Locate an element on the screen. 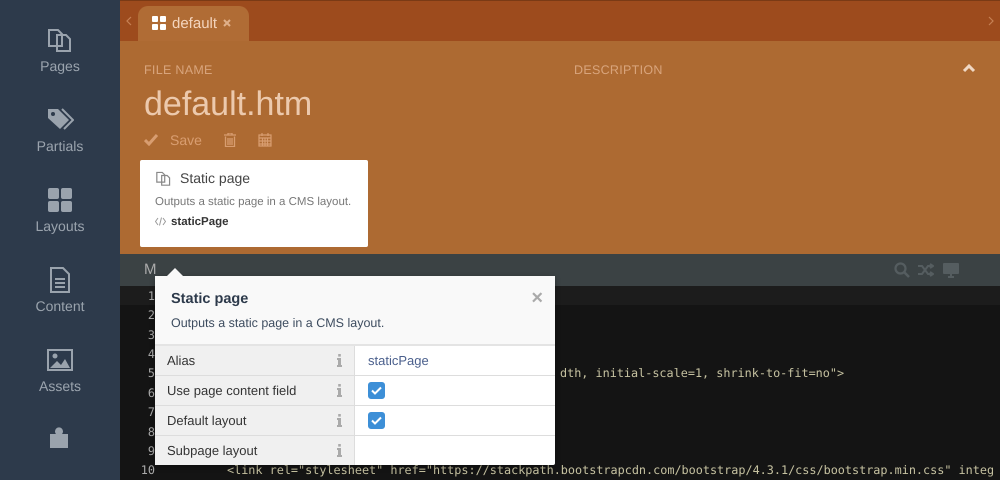 The image size is (1000, 480). monitor-icon is located at coordinates (951, 270).